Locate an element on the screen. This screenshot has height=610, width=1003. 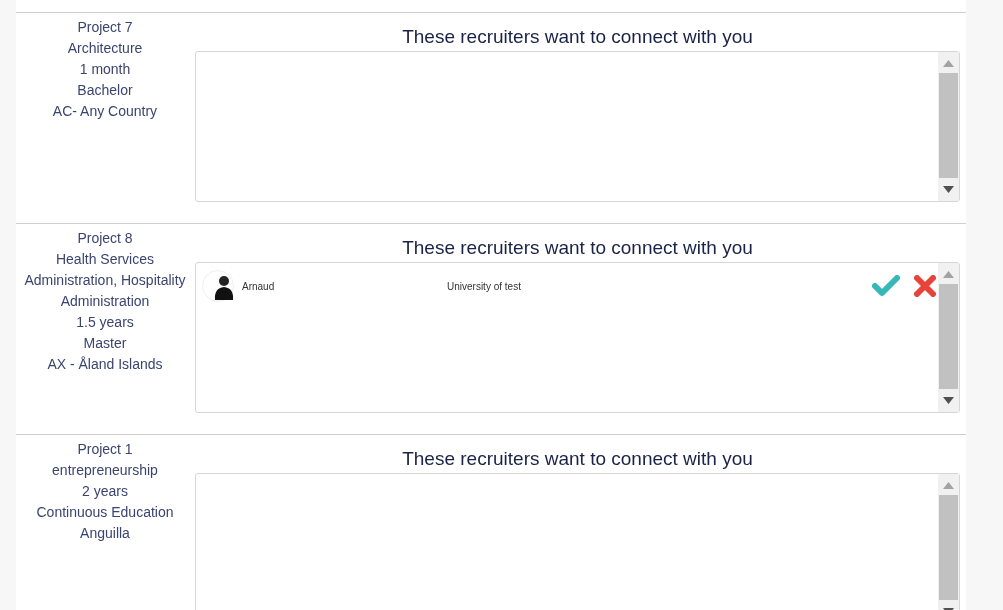
project-detail: AC- Any Country is located at coordinates (105, 111).